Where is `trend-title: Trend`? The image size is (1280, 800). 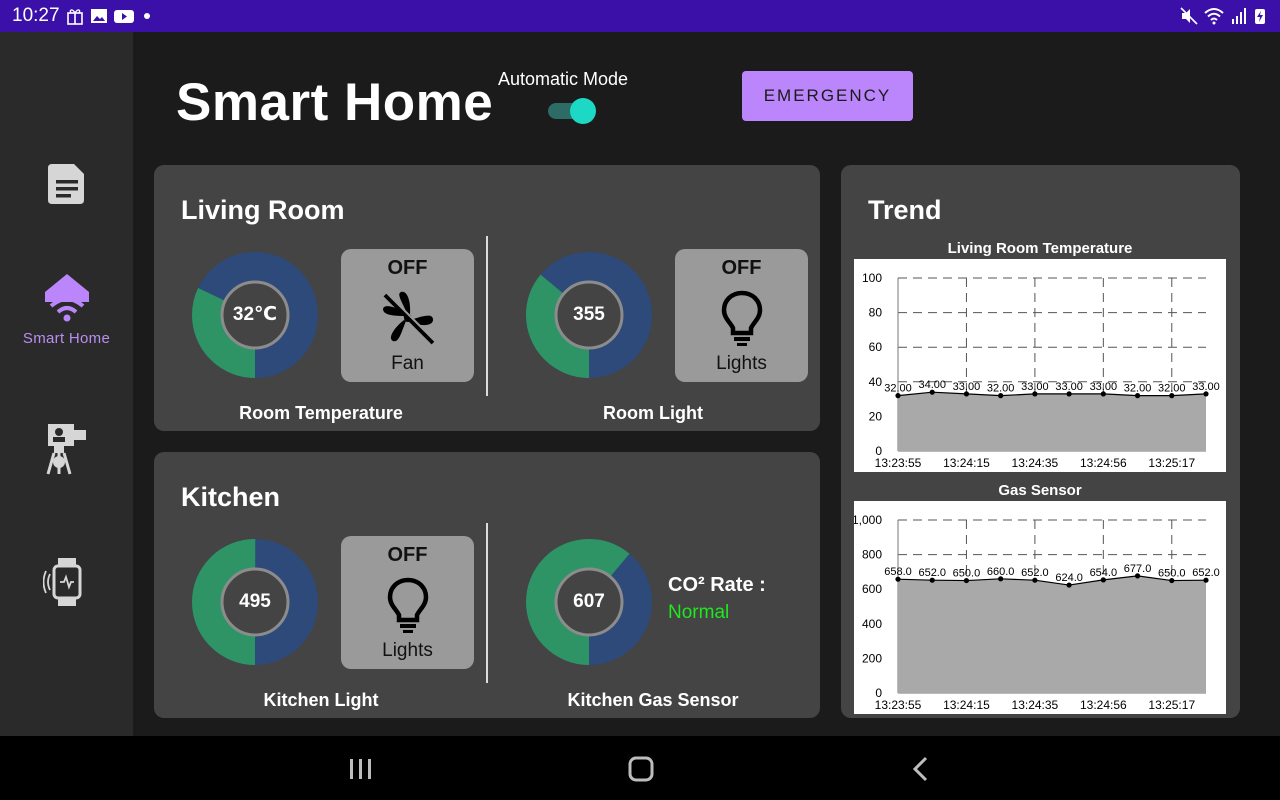 trend-title: Trend is located at coordinates (905, 210).